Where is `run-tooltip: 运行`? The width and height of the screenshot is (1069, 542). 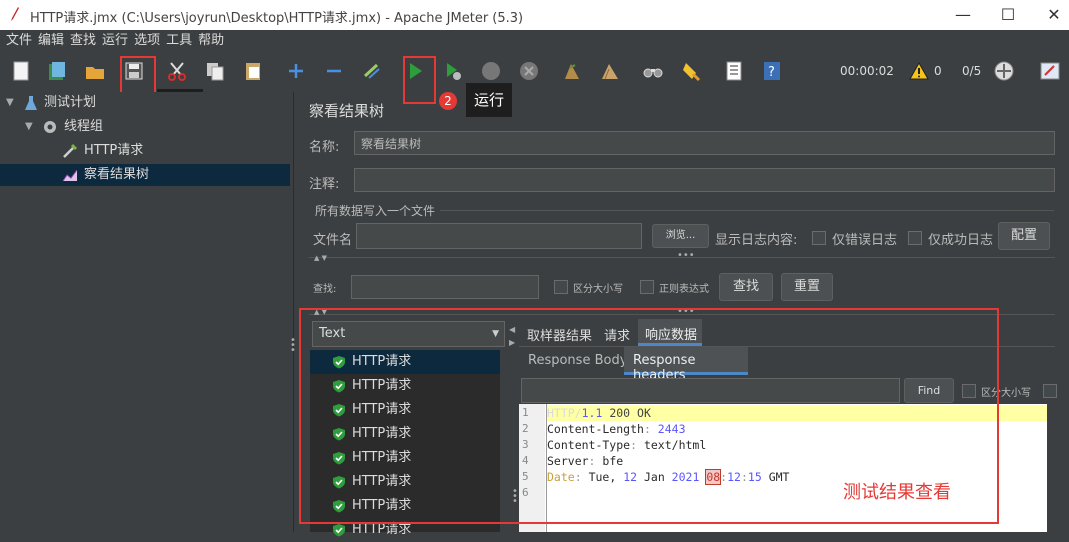 run-tooltip: 运行 is located at coordinates (489, 100).